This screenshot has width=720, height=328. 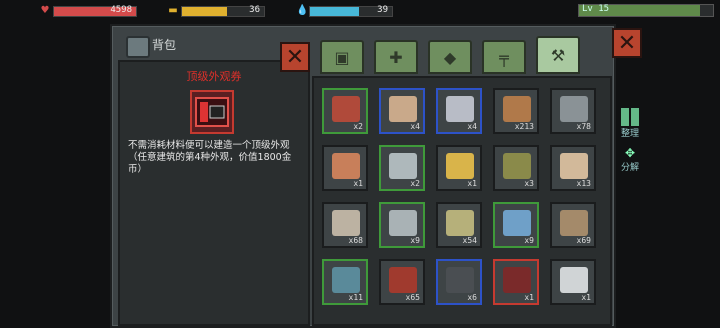 What do you see at coordinates (596, 9) in the screenshot?
I see `level-value: Lv 15` at bounding box center [596, 9].